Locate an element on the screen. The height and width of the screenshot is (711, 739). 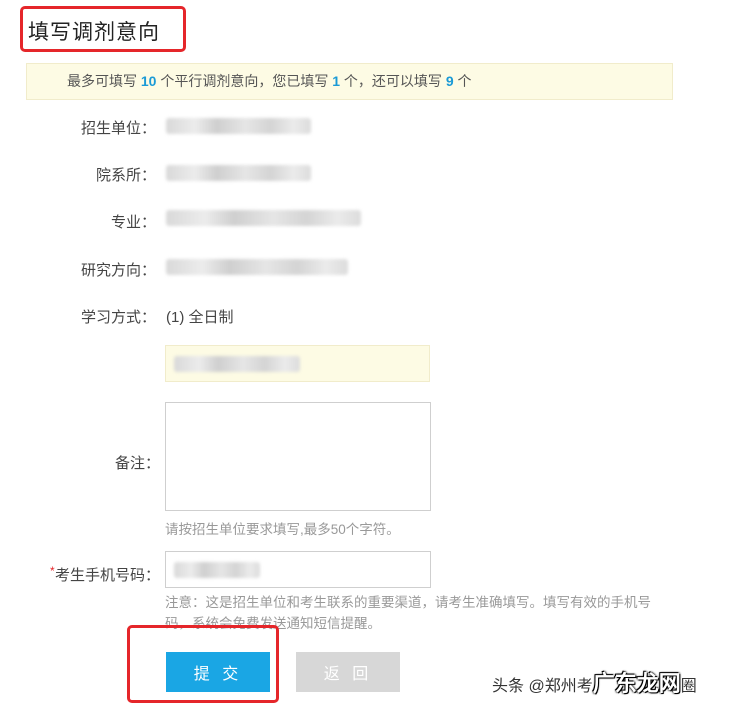
direction-label: 研究方向： is located at coordinates (118, 270).